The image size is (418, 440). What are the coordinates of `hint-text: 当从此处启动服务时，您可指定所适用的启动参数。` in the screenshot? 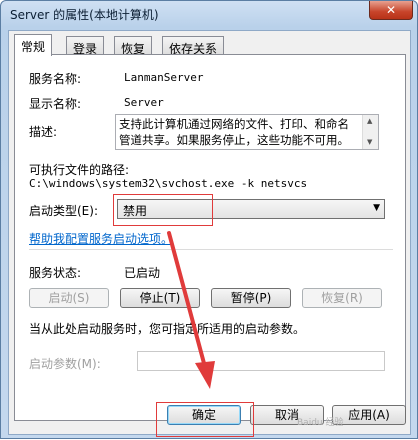 It's located at (167, 329).